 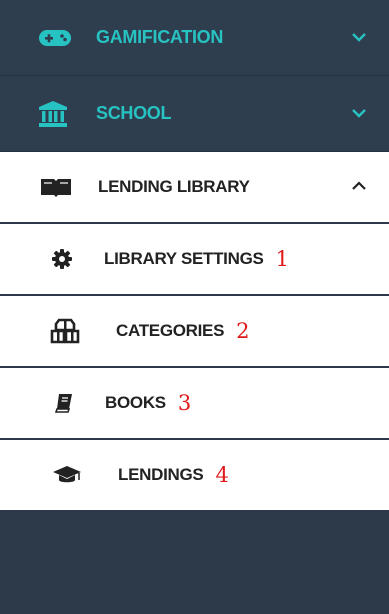 I want to click on bank-icon, so click(x=53, y=114).